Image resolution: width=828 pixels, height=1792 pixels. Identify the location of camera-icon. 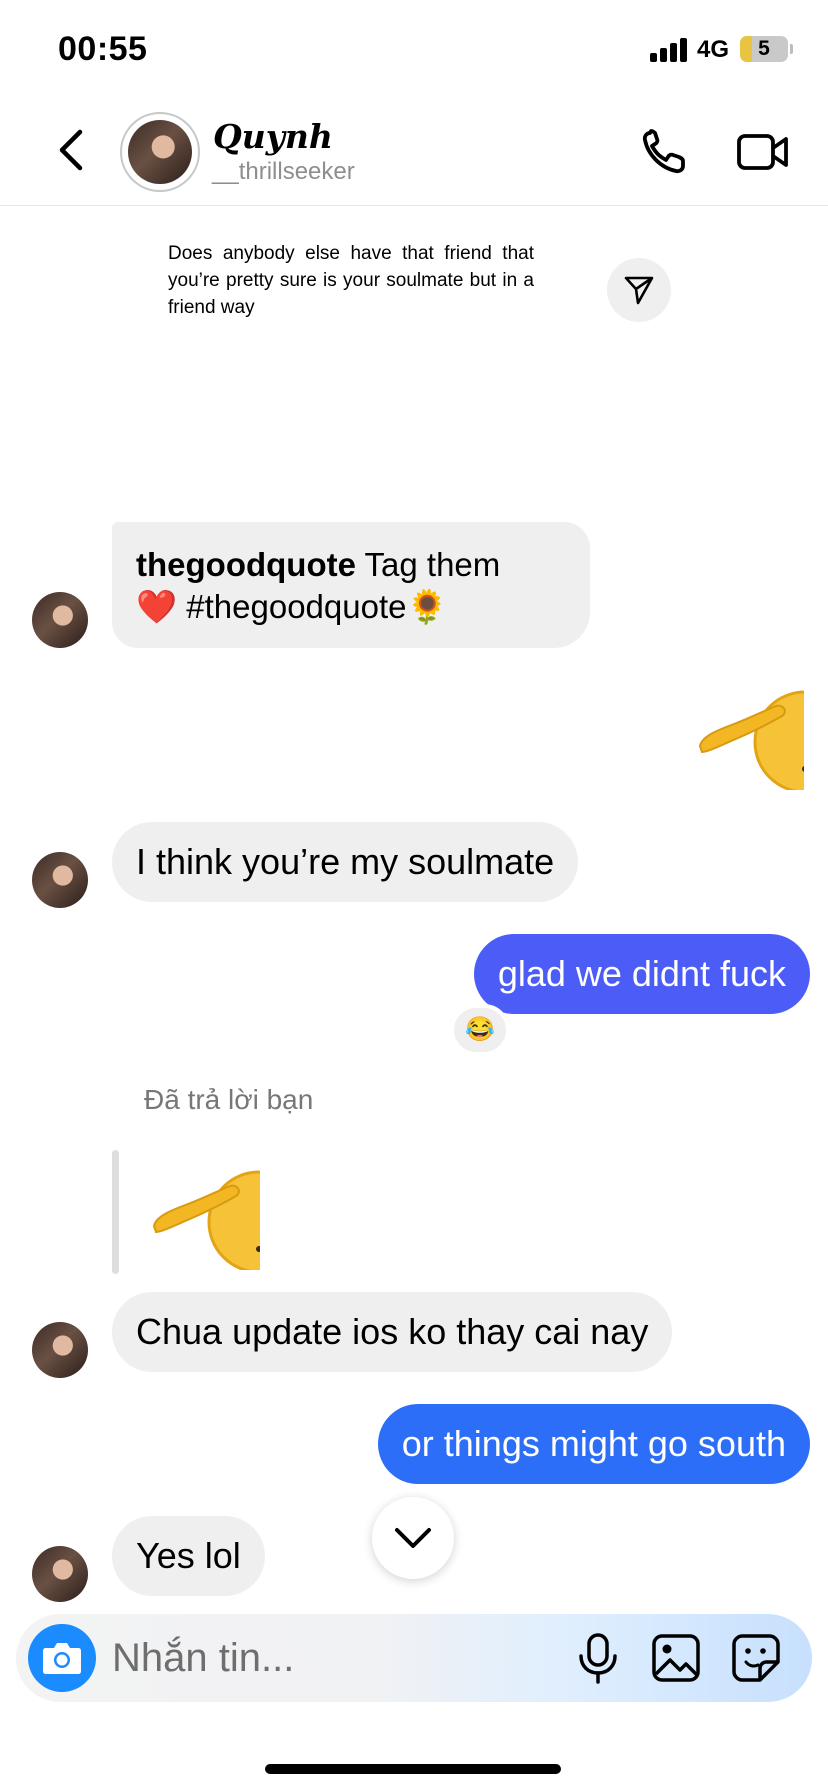
(62, 1658).